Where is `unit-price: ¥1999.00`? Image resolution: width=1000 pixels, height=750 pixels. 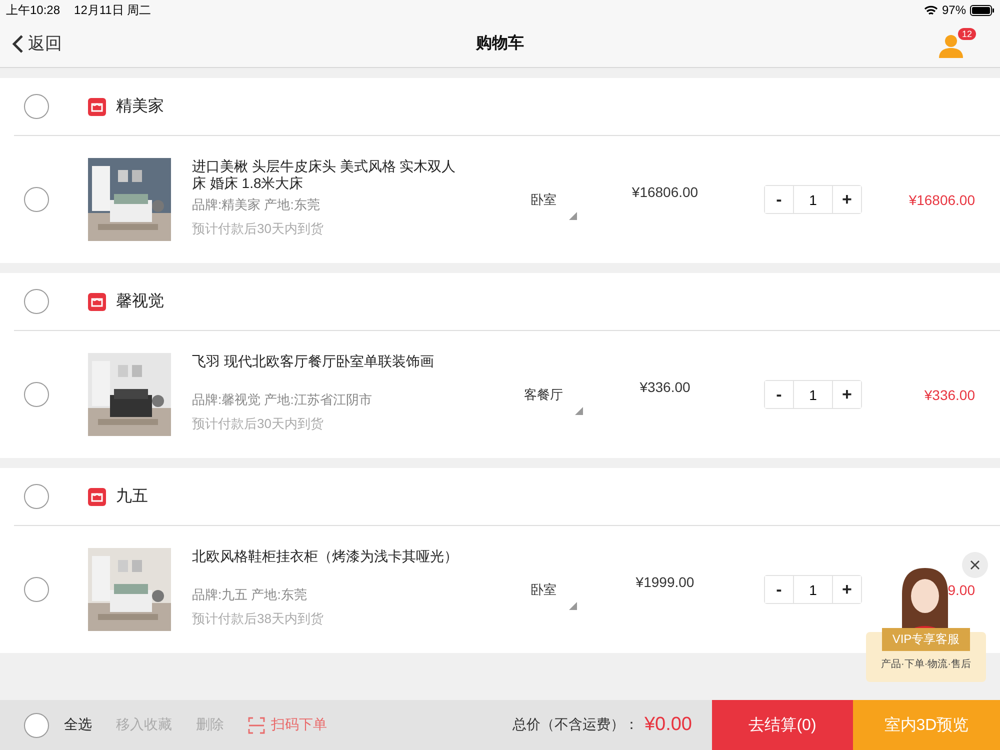 unit-price: ¥1999.00 is located at coordinates (665, 582).